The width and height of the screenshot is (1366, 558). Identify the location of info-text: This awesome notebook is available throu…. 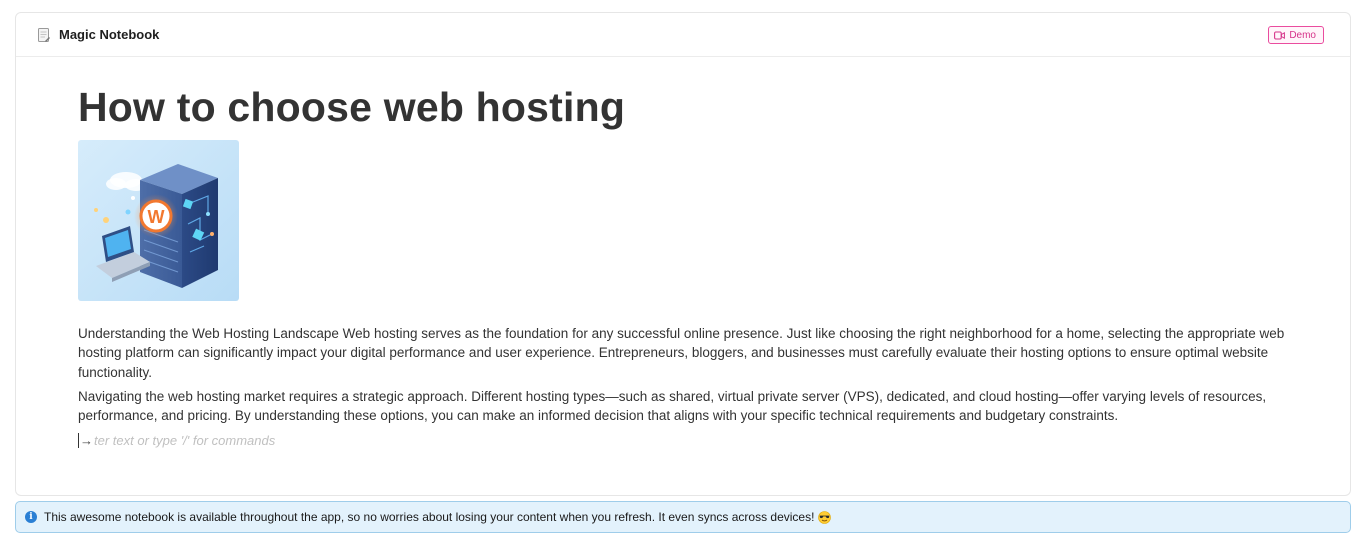
(429, 517).